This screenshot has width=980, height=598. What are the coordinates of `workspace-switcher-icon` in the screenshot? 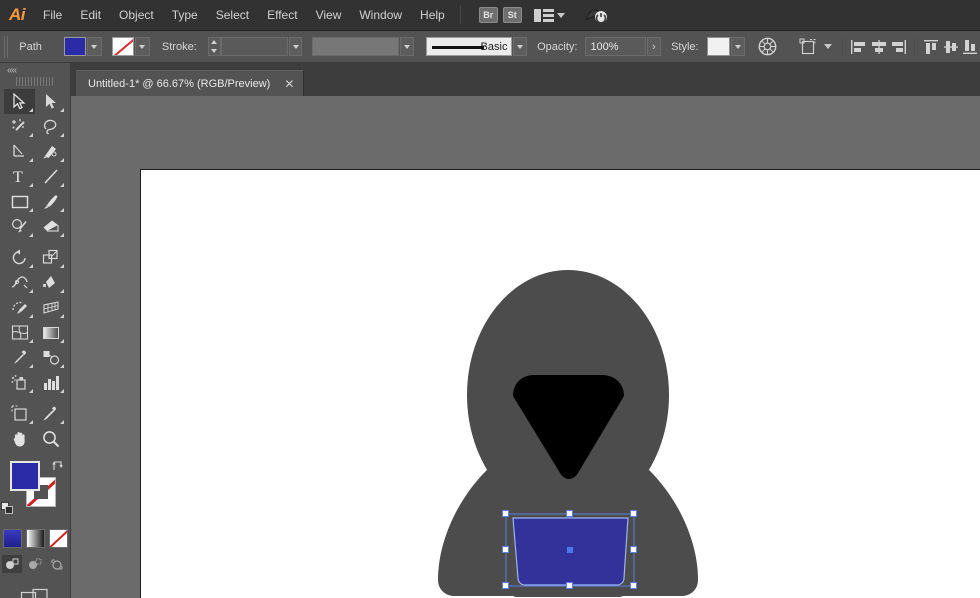 It's located at (595, 15).